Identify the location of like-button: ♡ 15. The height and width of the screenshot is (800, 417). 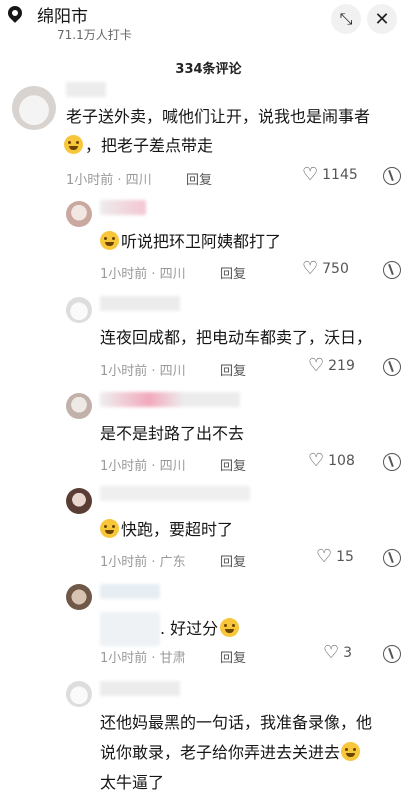
(335, 557).